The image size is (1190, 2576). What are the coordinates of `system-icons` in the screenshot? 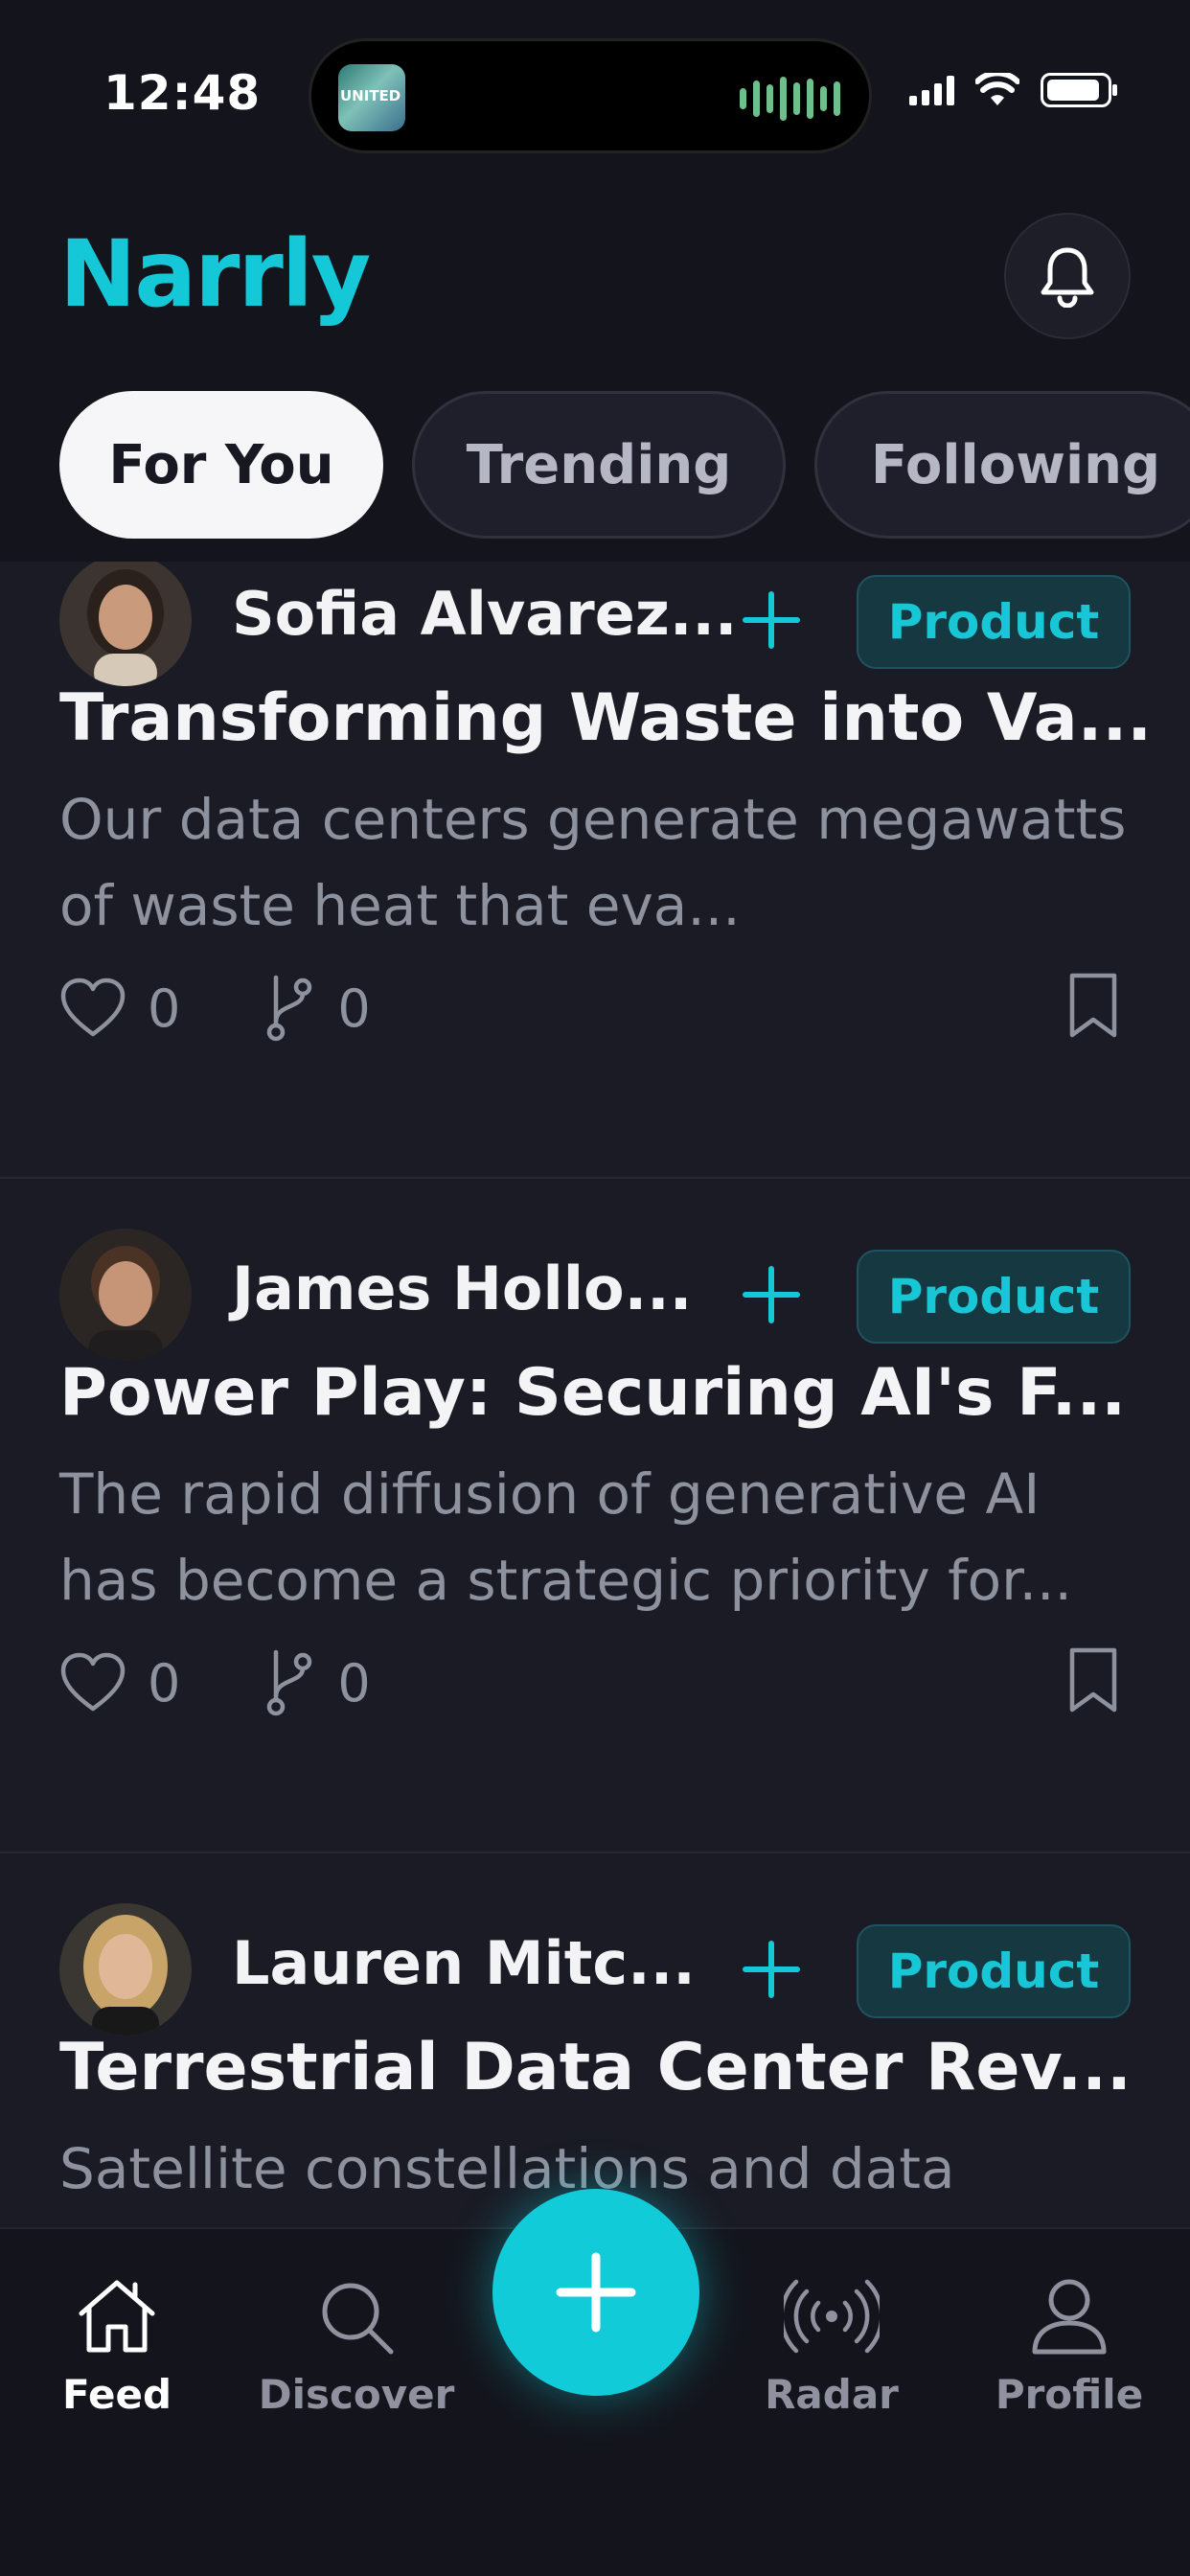 It's located at (1013, 90).